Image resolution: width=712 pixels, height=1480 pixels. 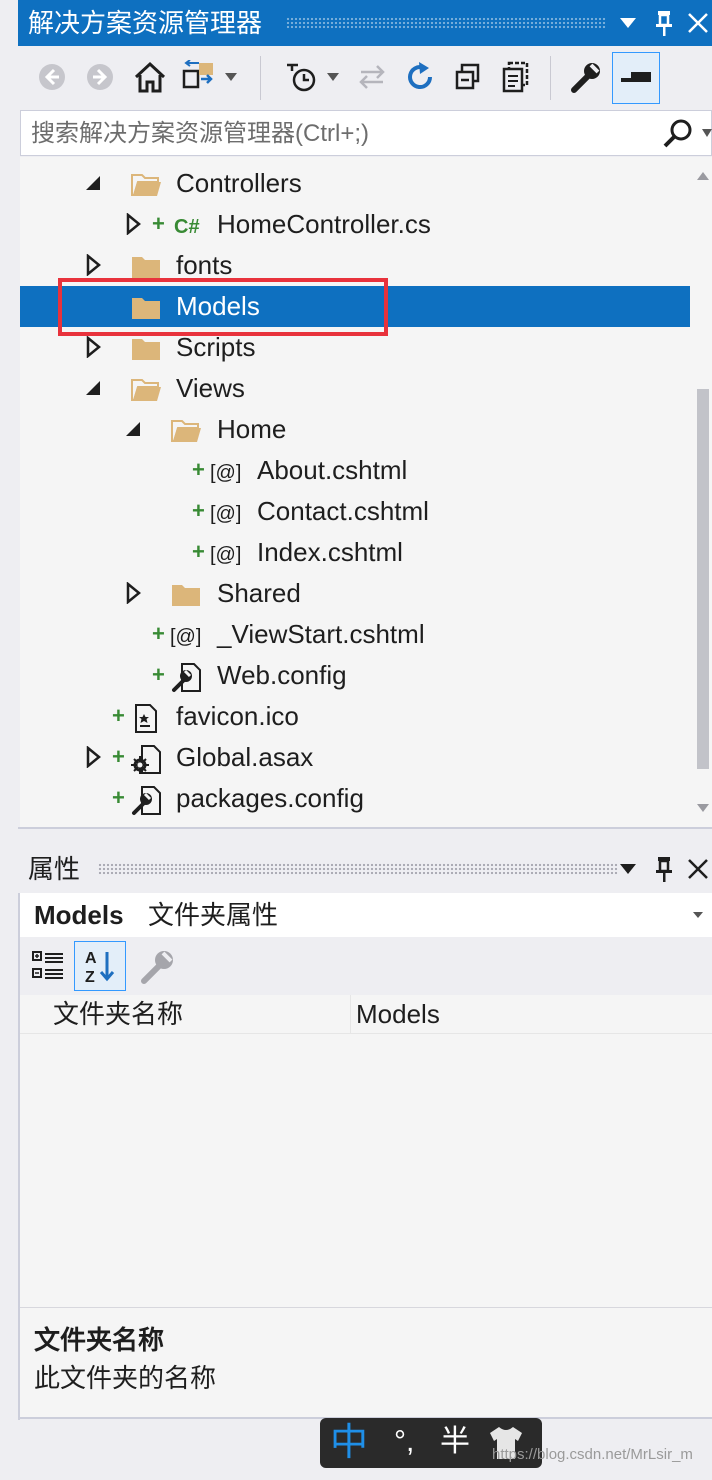 What do you see at coordinates (54, 869) in the screenshot?
I see `properties-title: 属性` at bounding box center [54, 869].